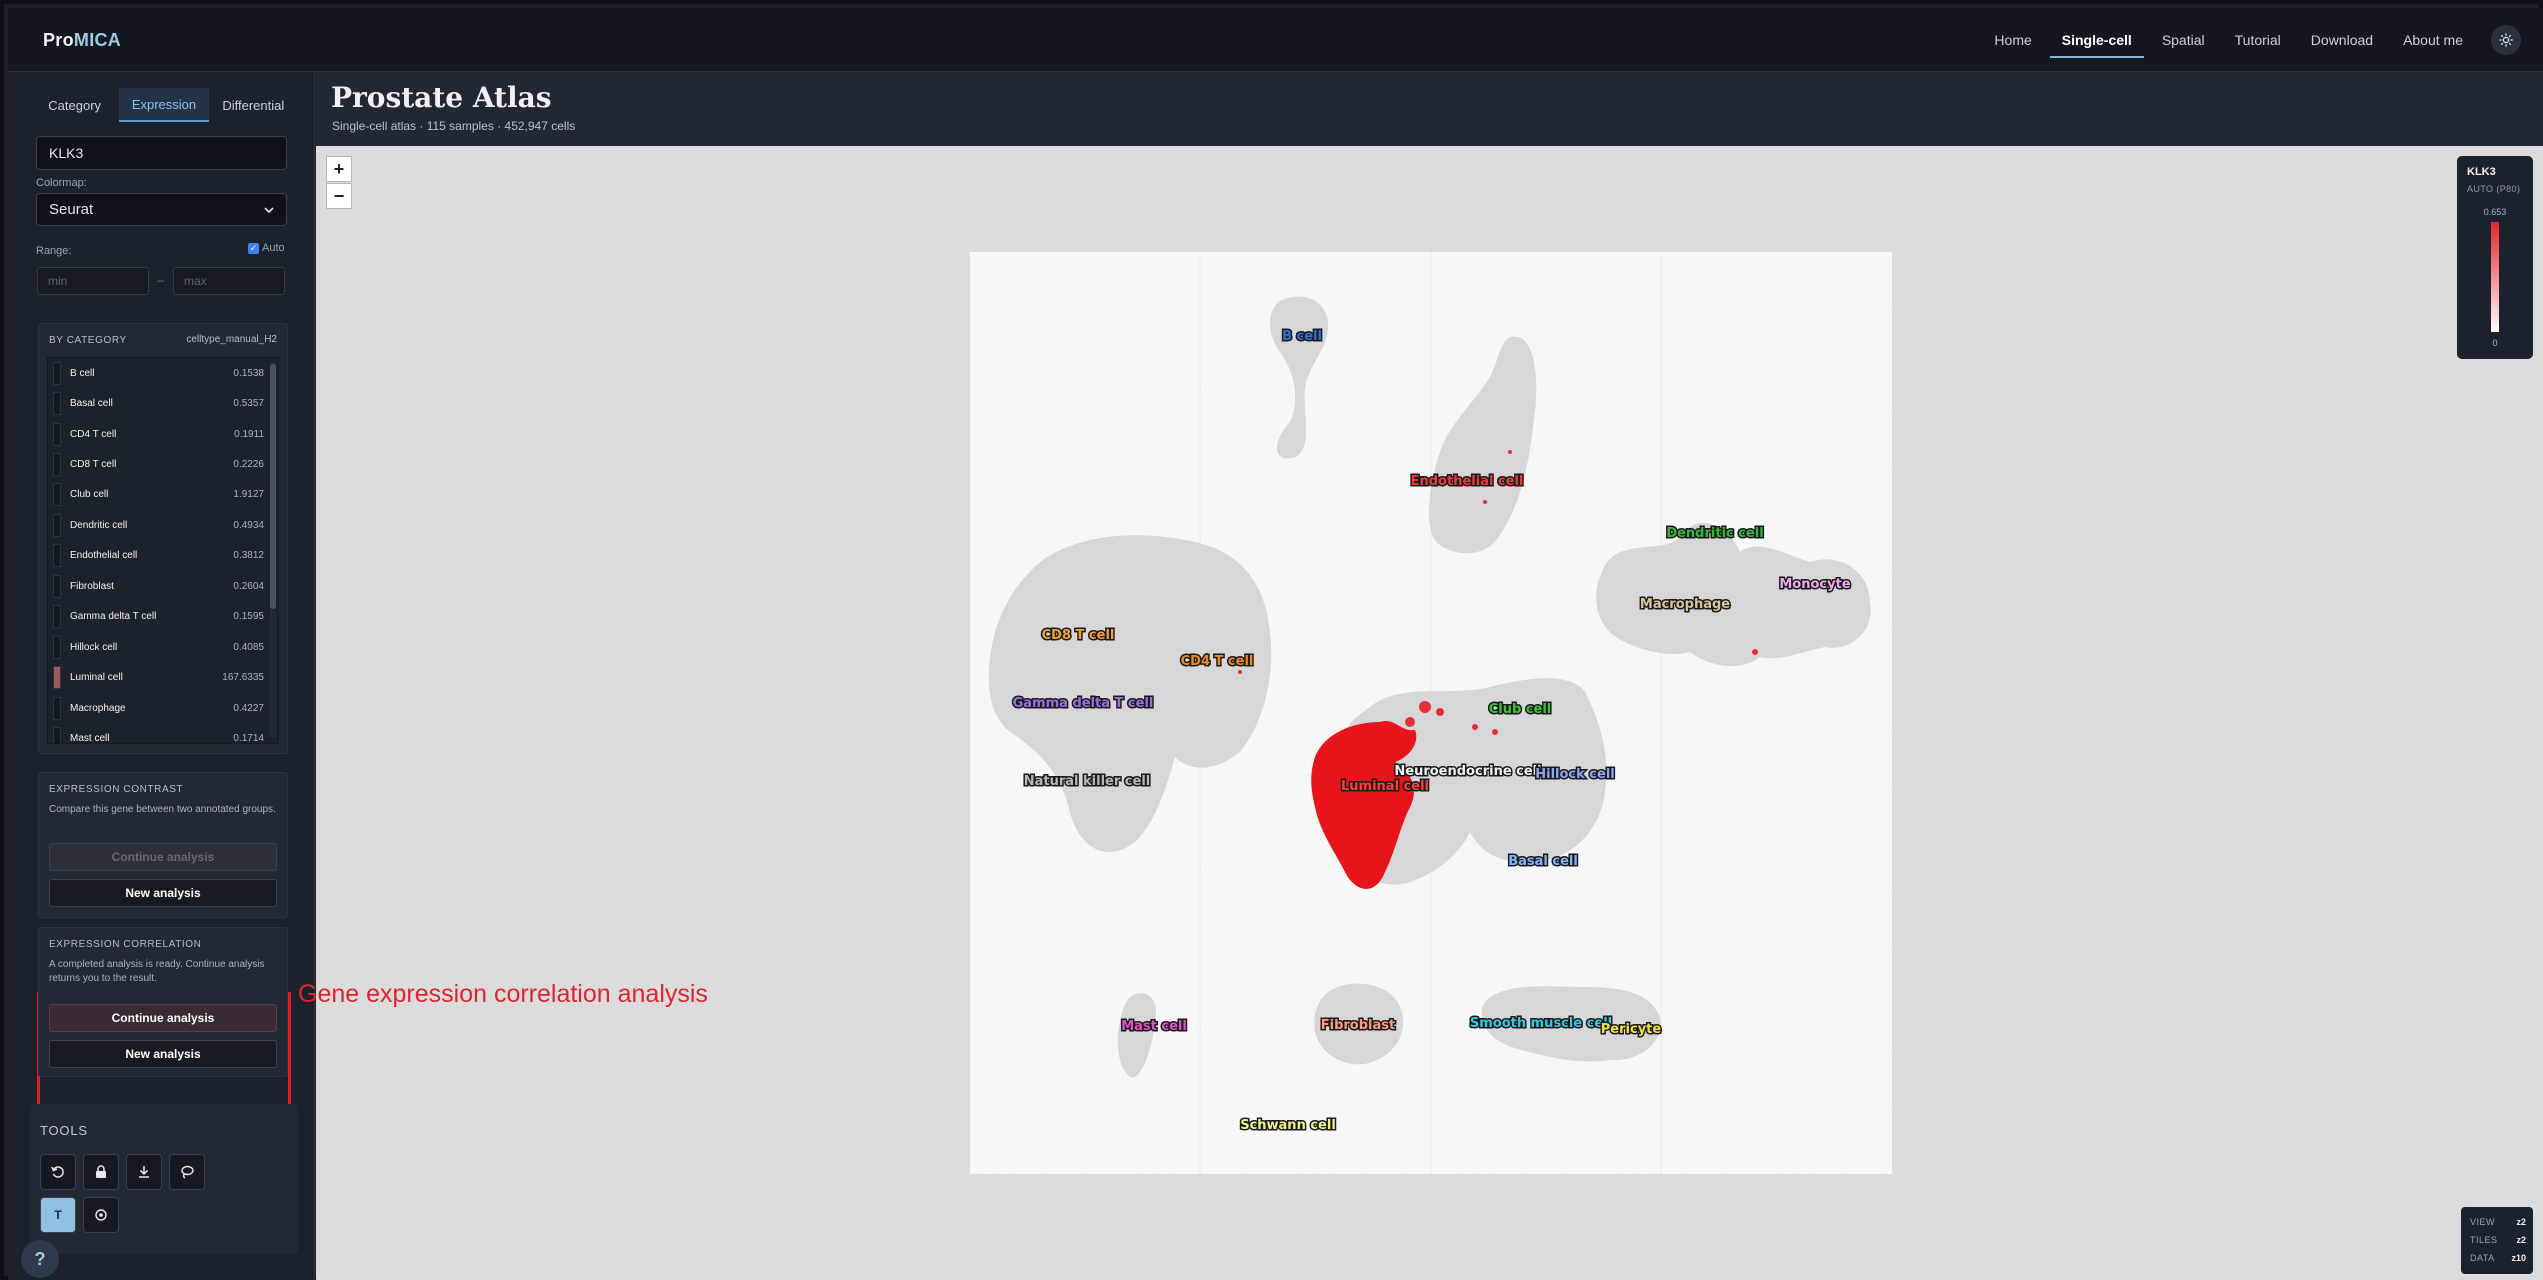  Describe the element at coordinates (2183, 40) in the screenshot. I see `nav-spatial: Spatial` at that location.